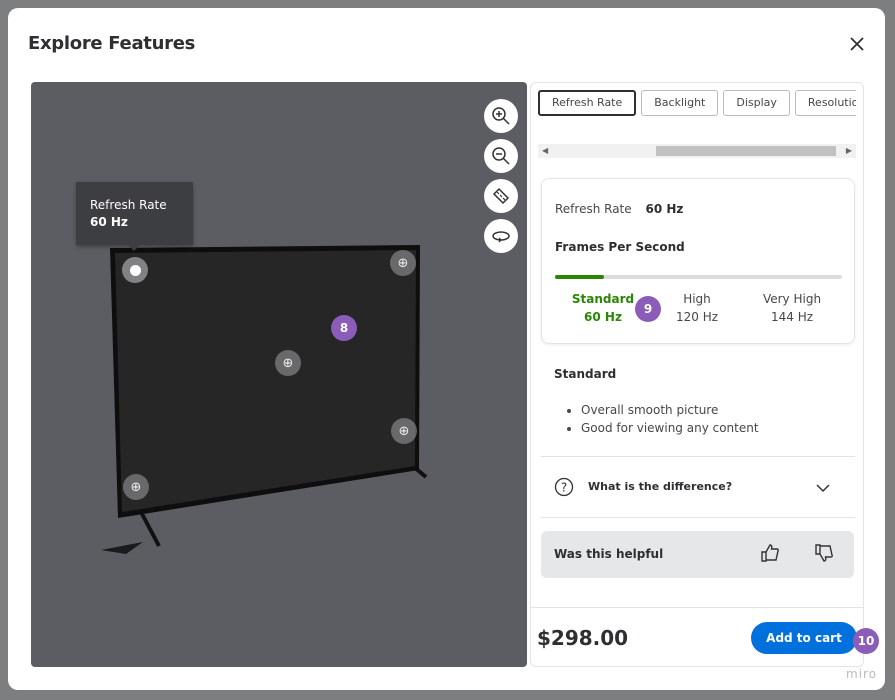 The width and height of the screenshot is (895, 700). I want to click on price: $298.00, so click(583, 638).